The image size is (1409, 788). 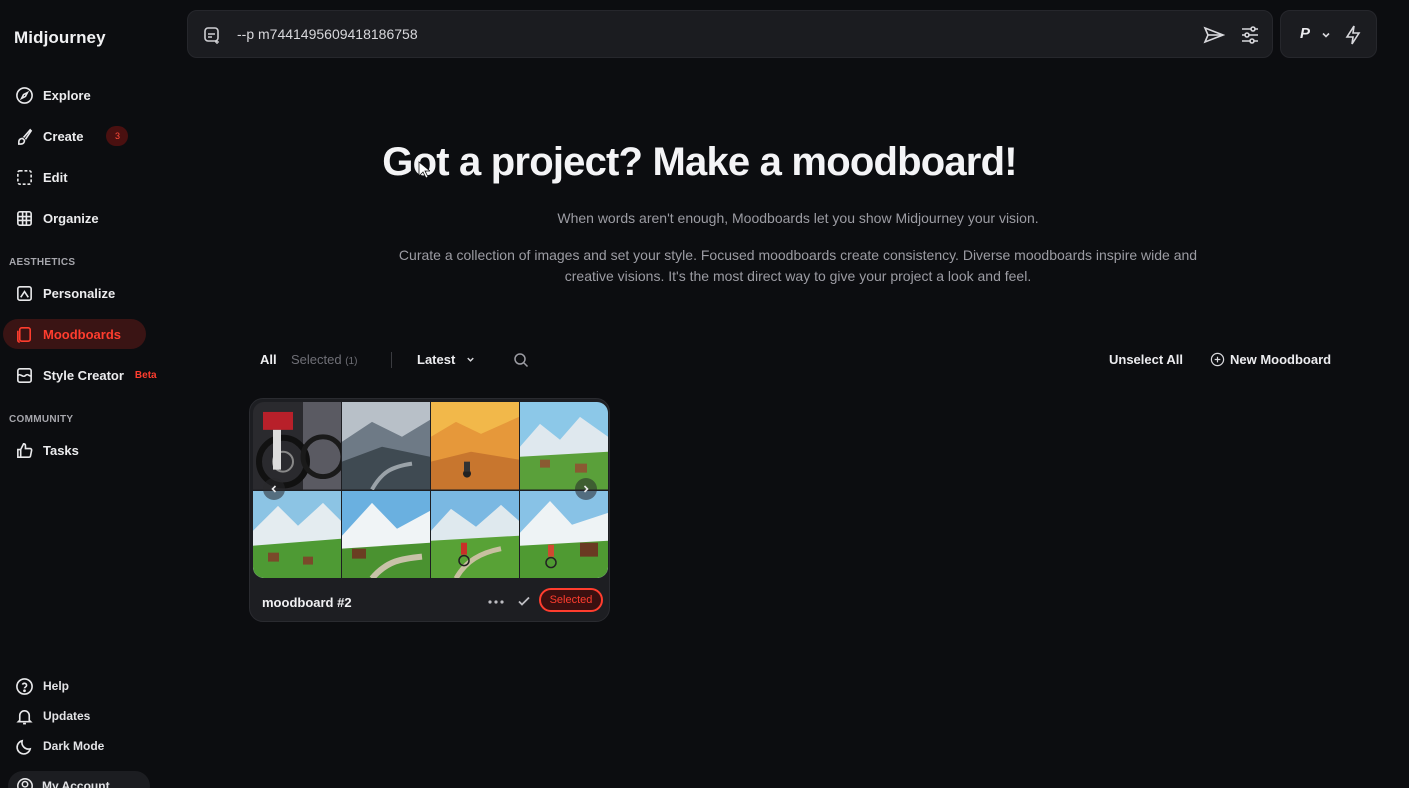 What do you see at coordinates (316, 359) in the screenshot?
I see `filter-selected-label: Selected` at bounding box center [316, 359].